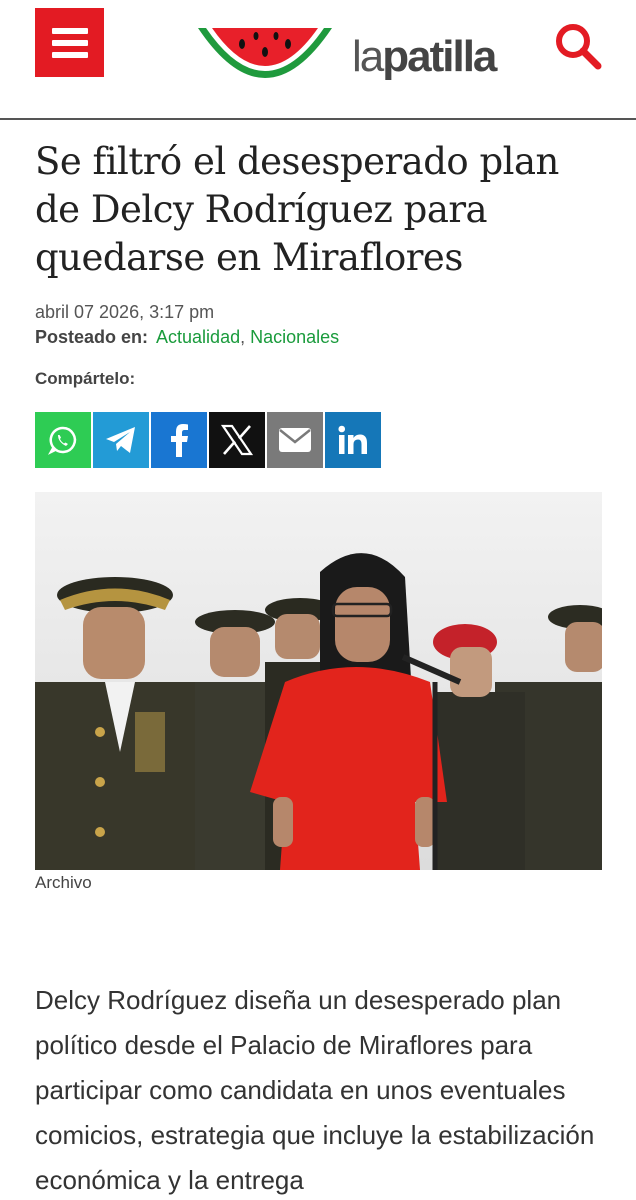 Image resolution: width=636 pixels, height=1200 pixels. I want to click on telegram-icon, so click(120, 440).